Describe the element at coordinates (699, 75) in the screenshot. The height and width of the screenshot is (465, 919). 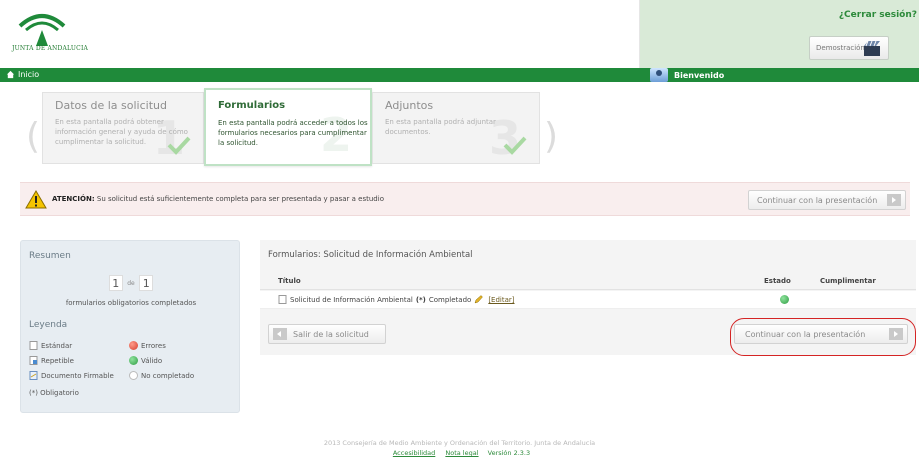
I see `welcome-label: Bienvenido` at that location.